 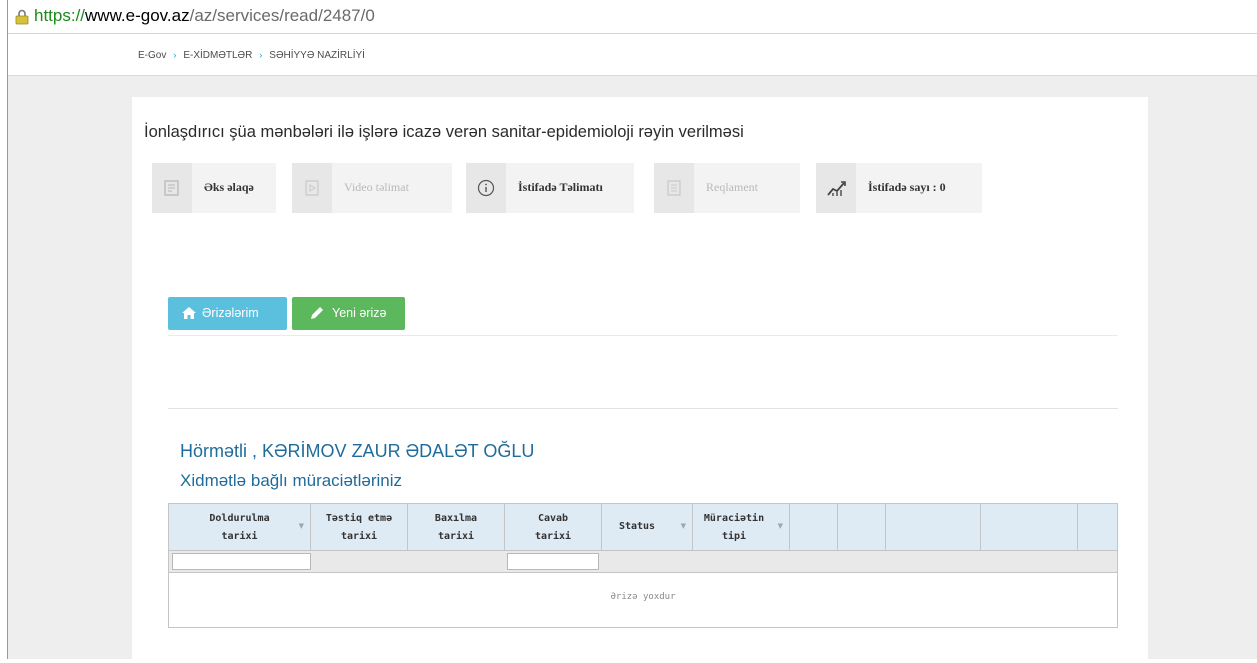 I want to click on column-header-review-date: Baxılma tarixi, so click(x=456, y=527).